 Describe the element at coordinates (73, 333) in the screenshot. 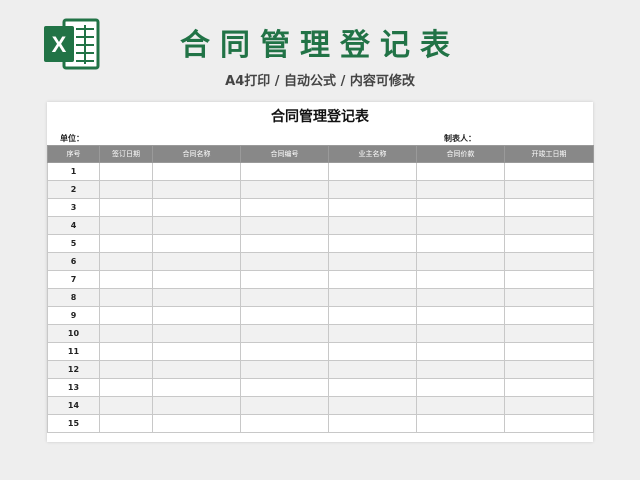

I see `row-index-cell: 10` at that location.